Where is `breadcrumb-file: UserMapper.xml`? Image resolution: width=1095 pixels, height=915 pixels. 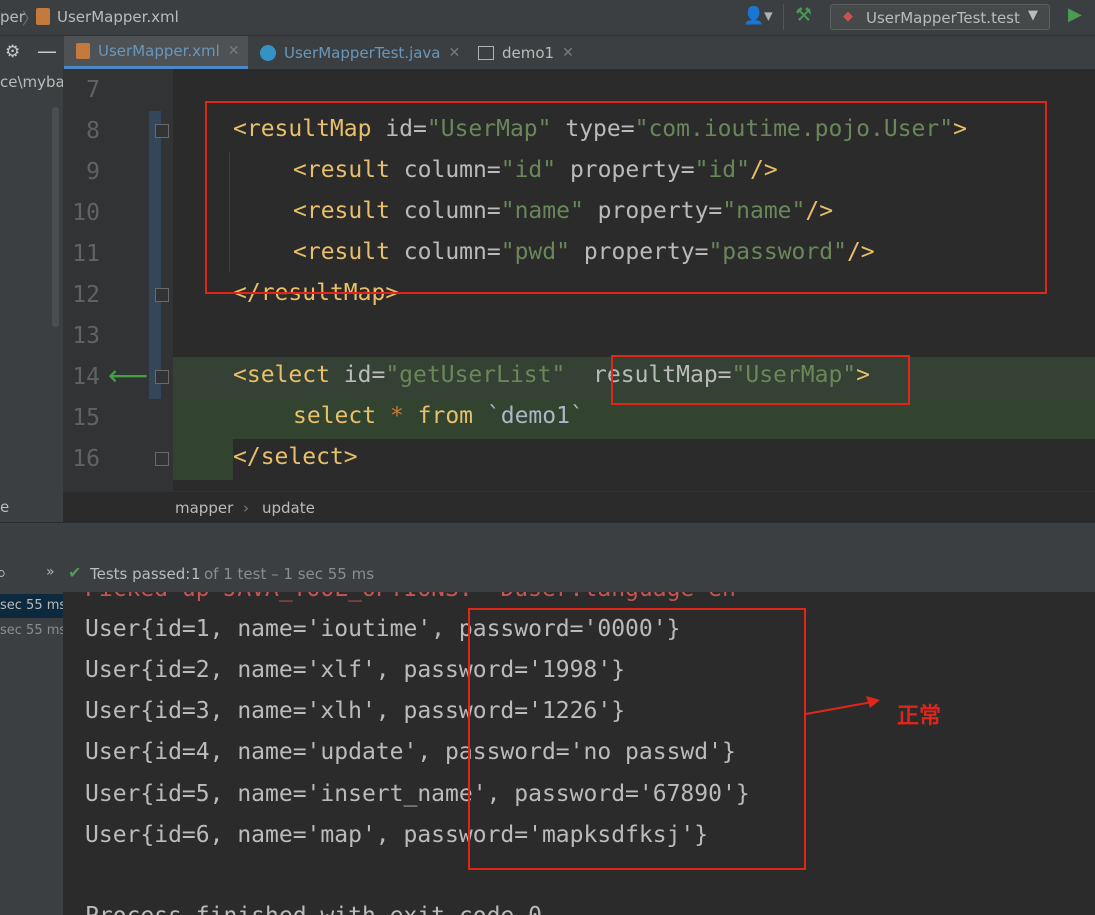 breadcrumb-file: UserMapper.xml is located at coordinates (118, 17).